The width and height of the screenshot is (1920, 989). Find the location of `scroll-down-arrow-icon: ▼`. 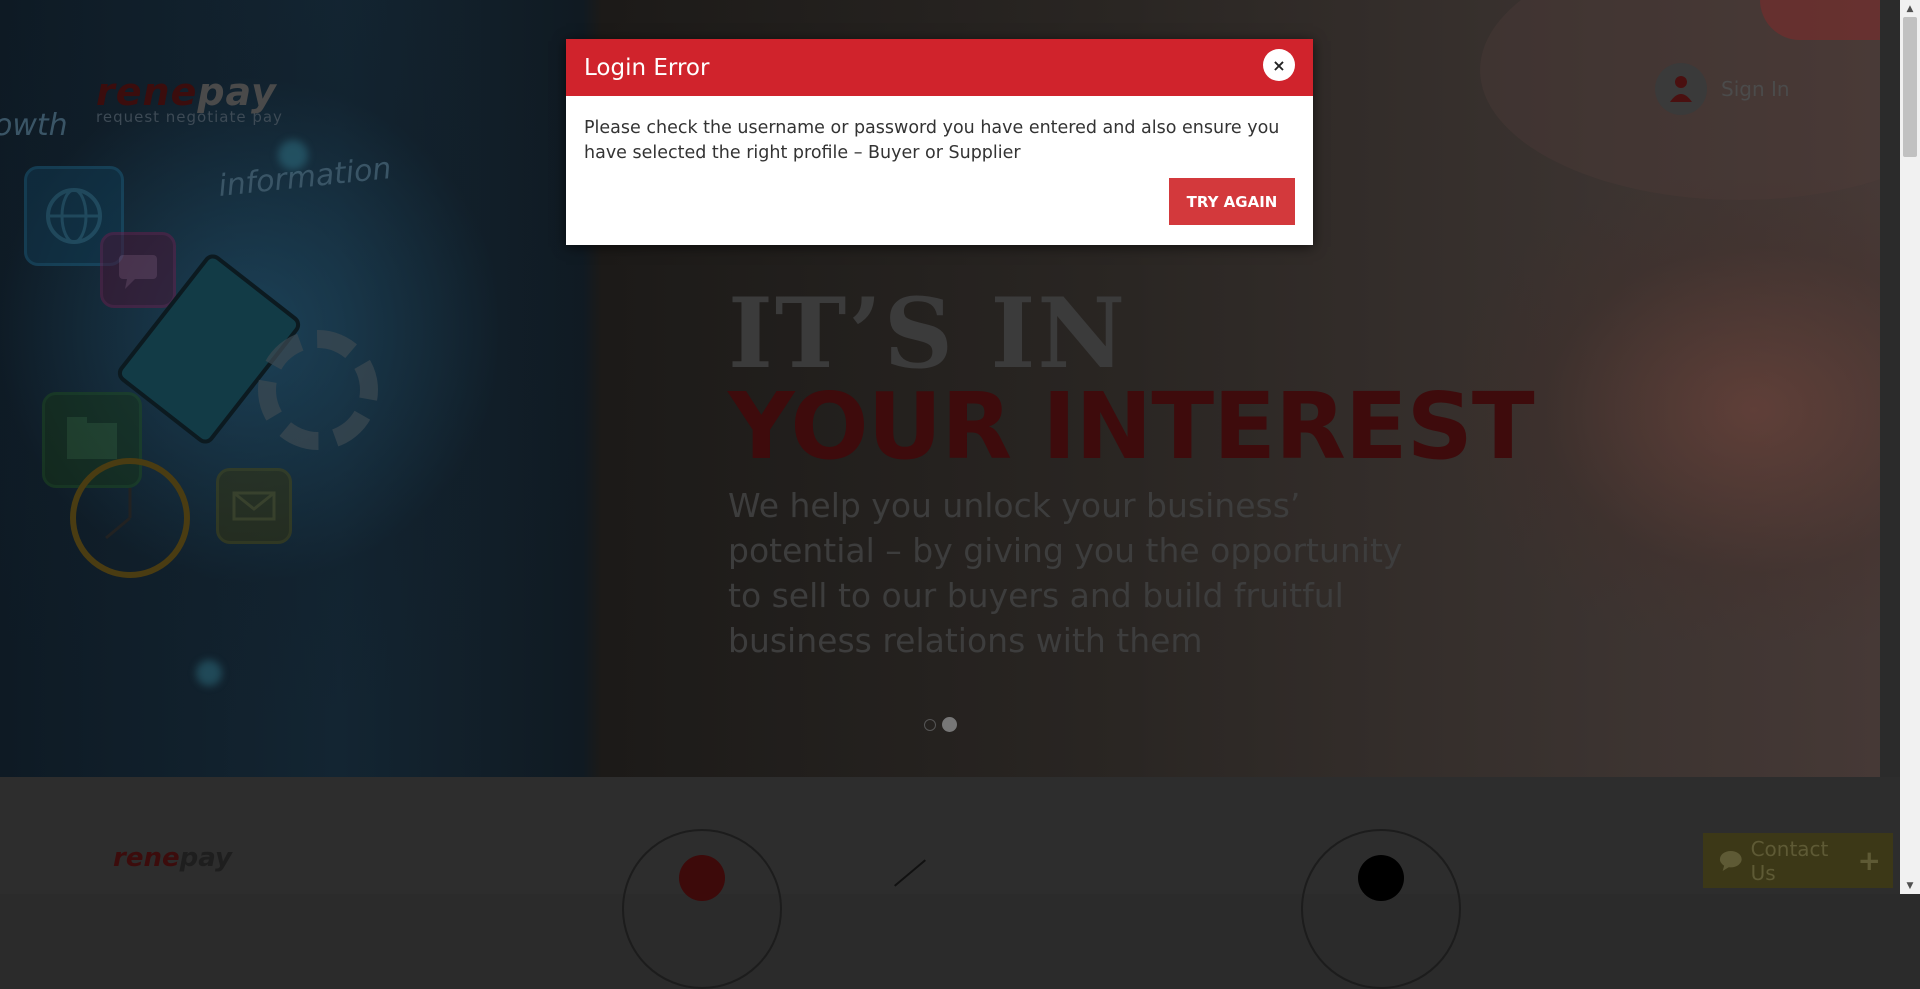

scroll-down-arrow-icon: ▼ is located at coordinates (1910, 885).